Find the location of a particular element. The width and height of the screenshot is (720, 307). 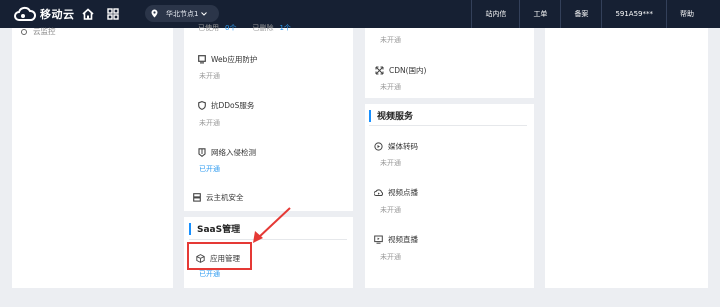

network-top-status: 未开通 is located at coordinates (390, 40).